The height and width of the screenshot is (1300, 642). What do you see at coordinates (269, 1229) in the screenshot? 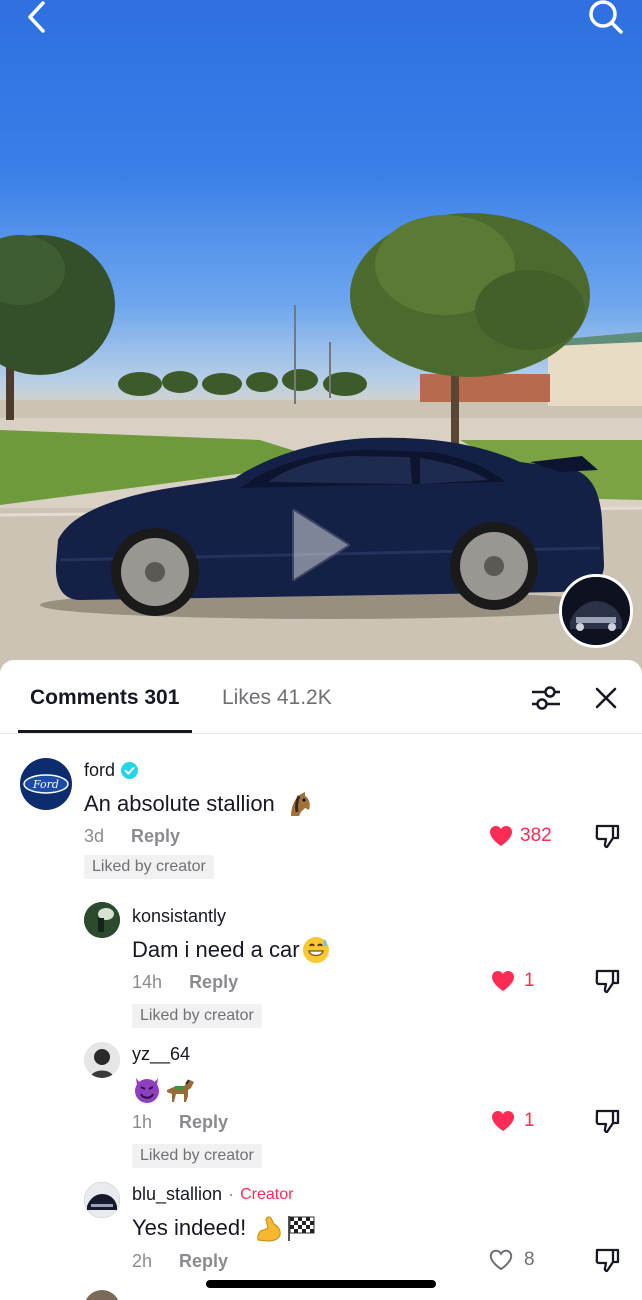
I see `flexed-biceps-emoji-icon` at bounding box center [269, 1229].